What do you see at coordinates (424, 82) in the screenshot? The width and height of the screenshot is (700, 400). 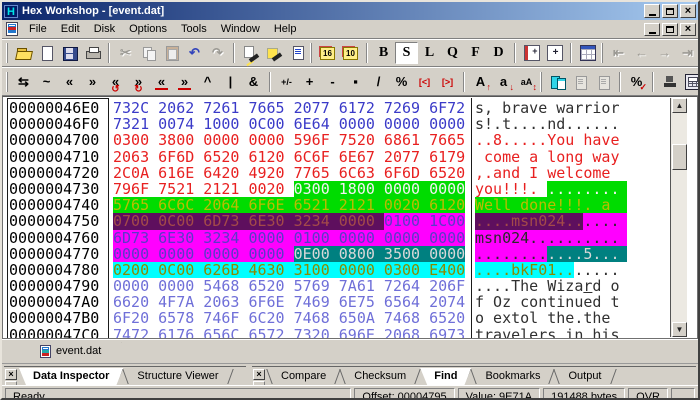 I see `block-shift-left-button: [<]` at bounding box center [424, 82].